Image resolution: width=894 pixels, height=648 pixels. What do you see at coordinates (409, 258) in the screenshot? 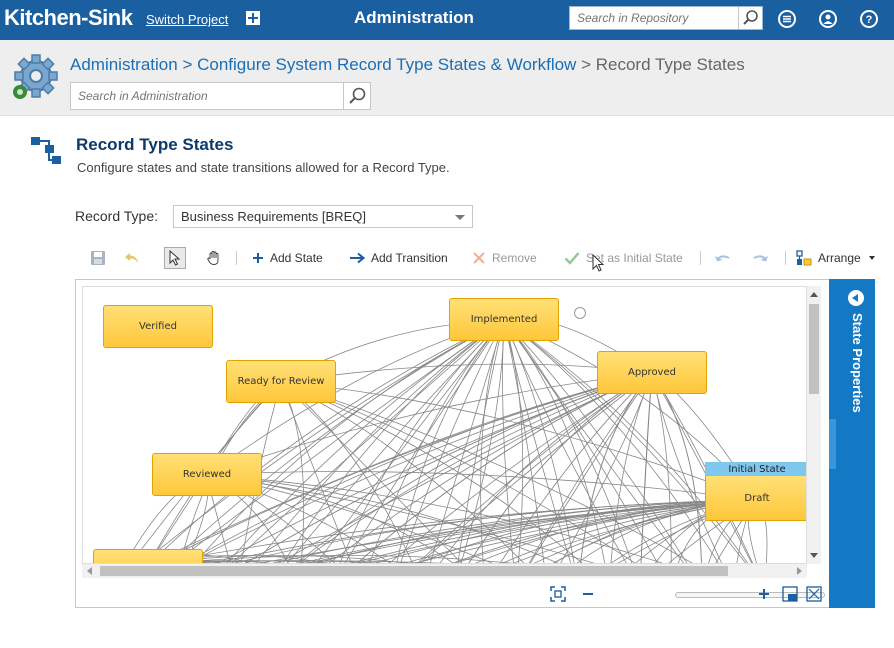
I see `add-transition-label: Add Transition` at bounding box center [409, 258].